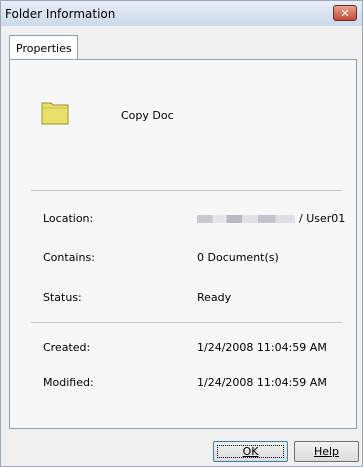 Image resolution: width=363 pixels, height=467 pixels. Describe the element at coordinates (62, 297) in the screenshot. I see `status-label: Status:` at that location.